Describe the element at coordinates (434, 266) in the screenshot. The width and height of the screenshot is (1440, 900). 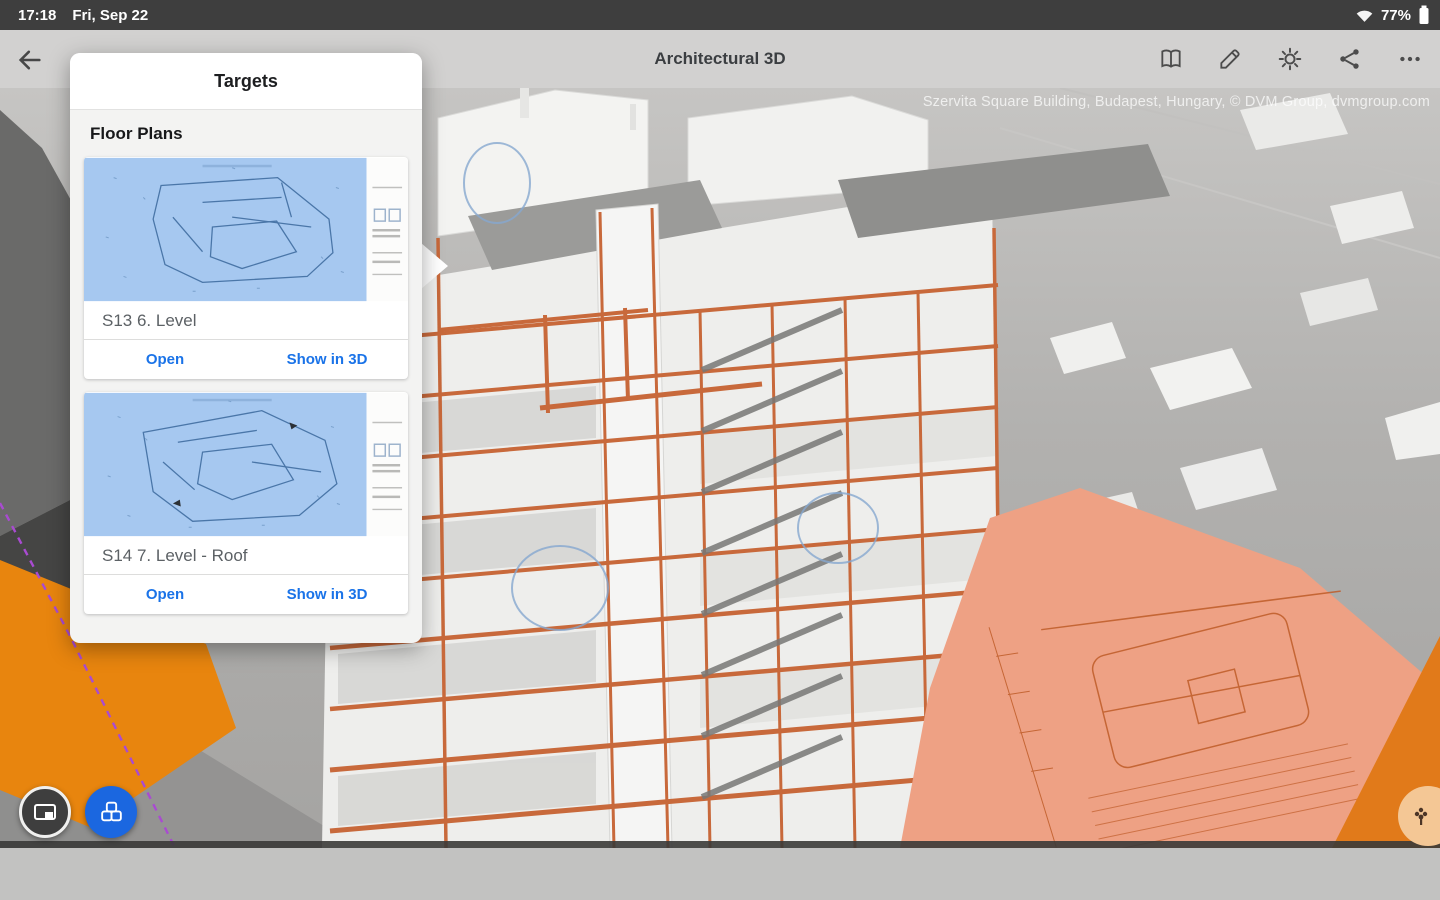
I see `panel-pointer` at that location.